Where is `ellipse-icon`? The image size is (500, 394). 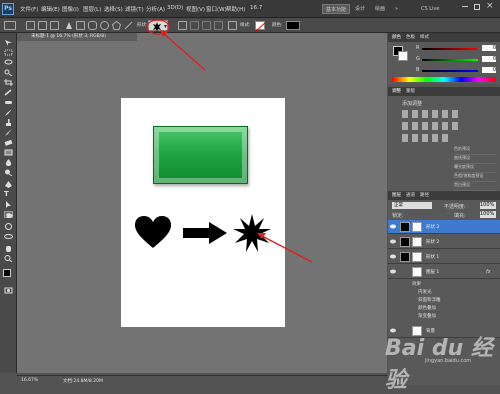 ellipse-icon is located at coordinates (104, 25).